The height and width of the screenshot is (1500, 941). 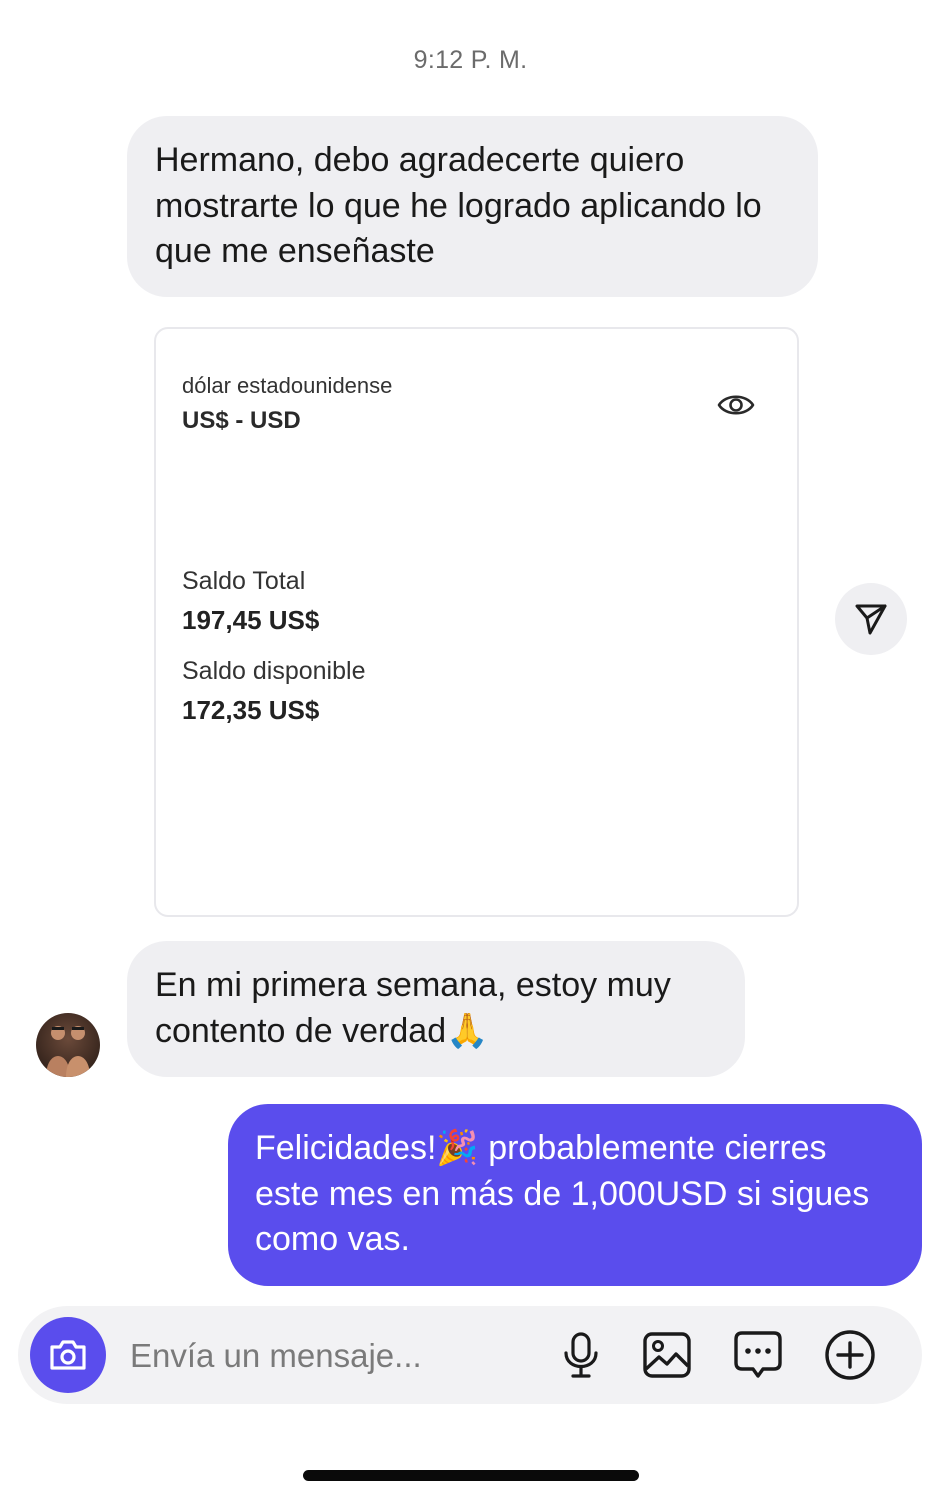 I want to click on plus-circle-icon, so click(x=850, y=1355).